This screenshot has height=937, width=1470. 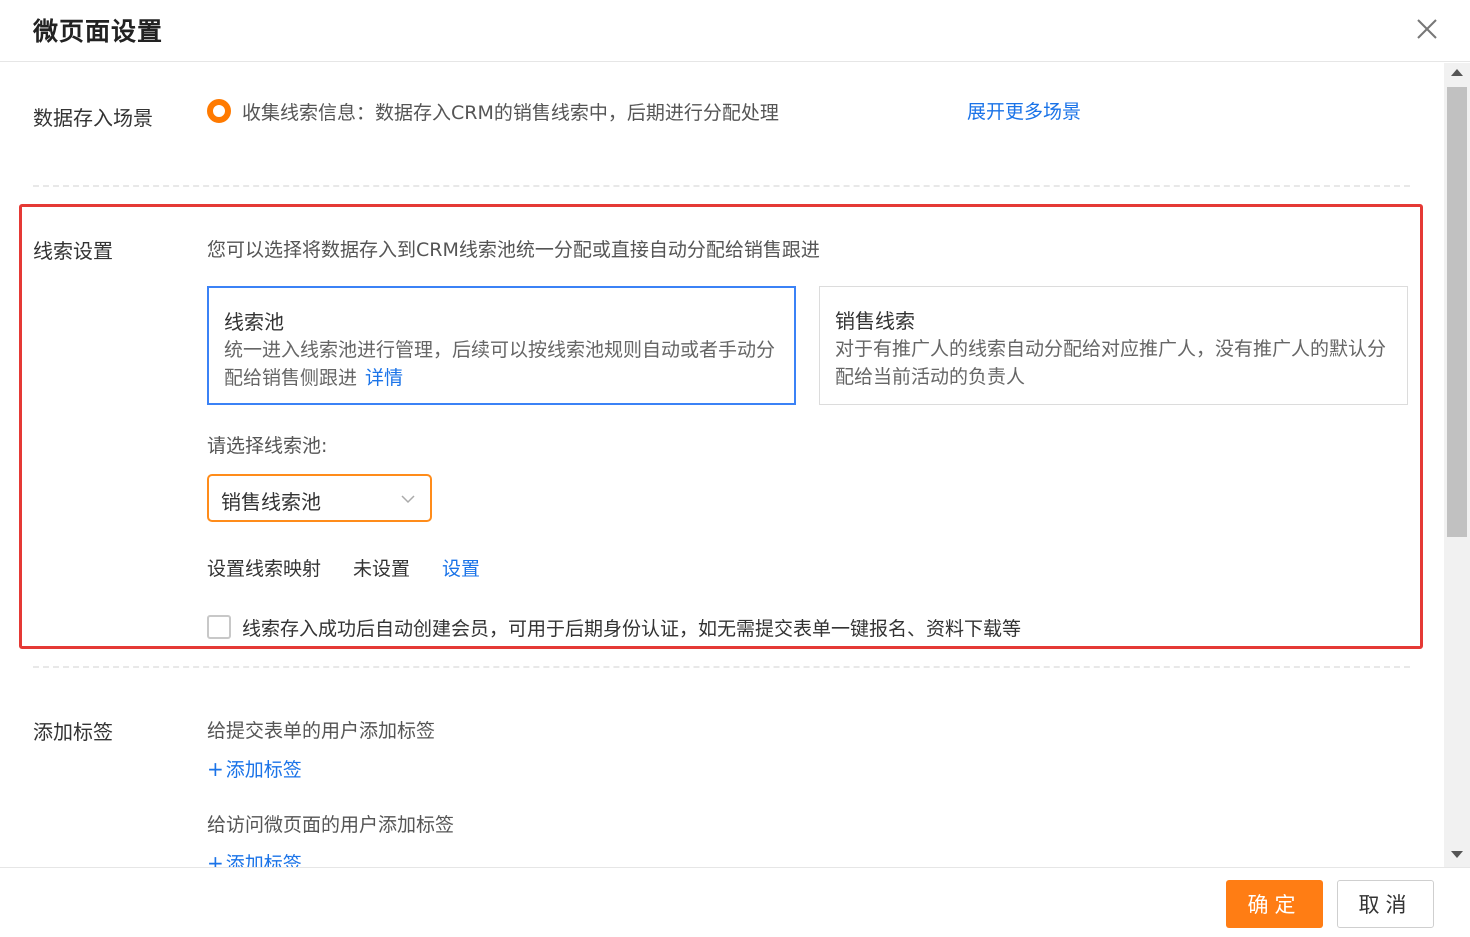 What do you see at coordinates (735, 31) in the screenshot?
I see `dialog-header: 微页面设置` at bounding box center [735, 31].